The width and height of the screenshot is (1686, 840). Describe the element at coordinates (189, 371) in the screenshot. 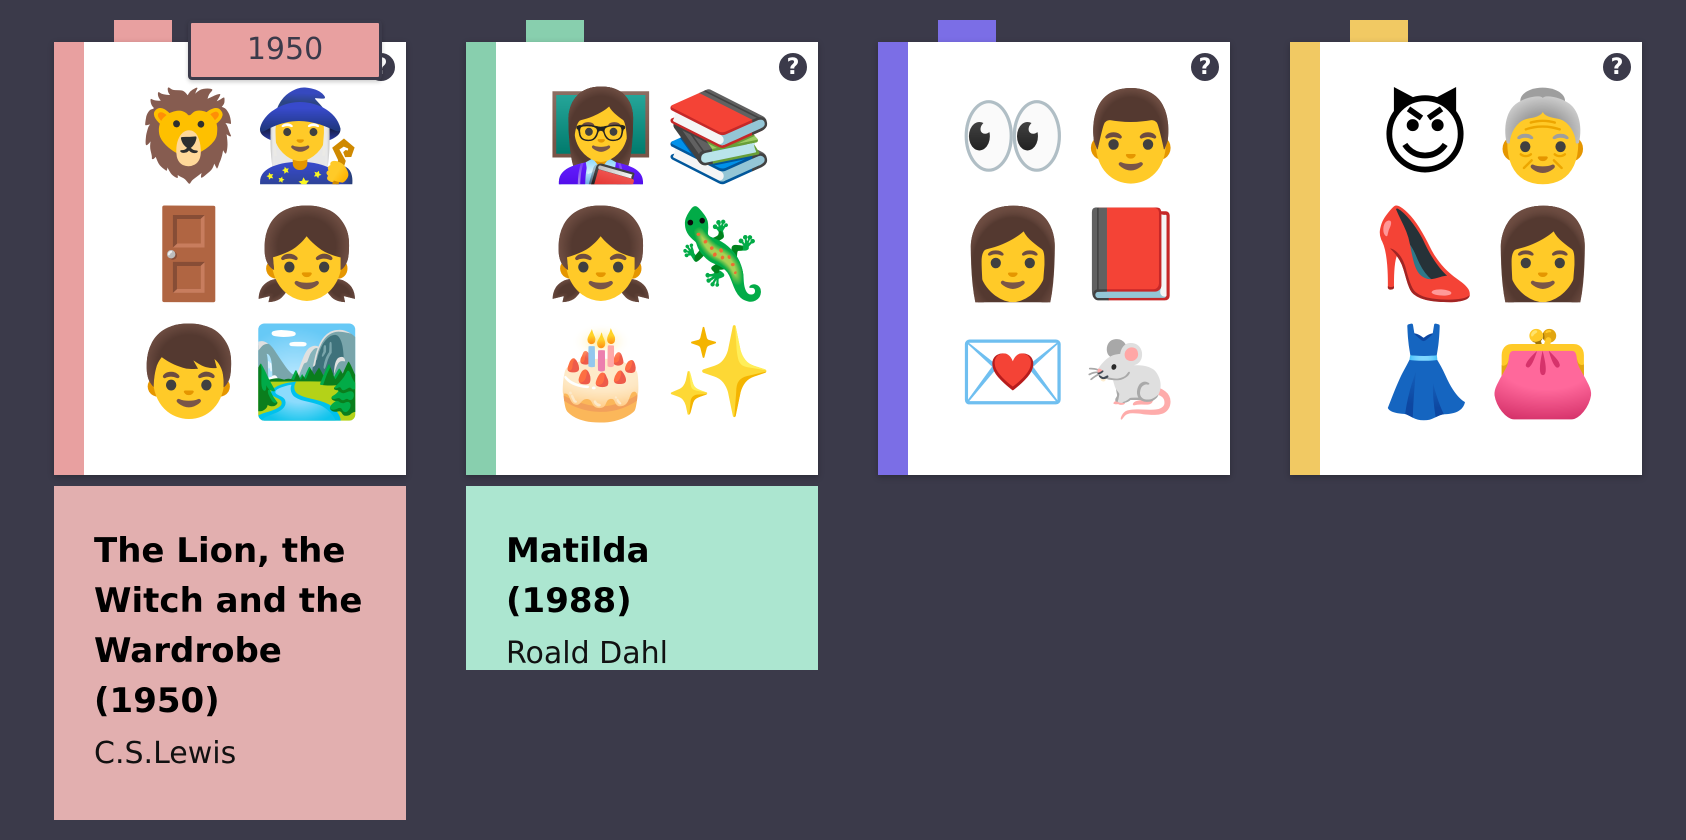

I see `boy-icon: 👦` at that location.